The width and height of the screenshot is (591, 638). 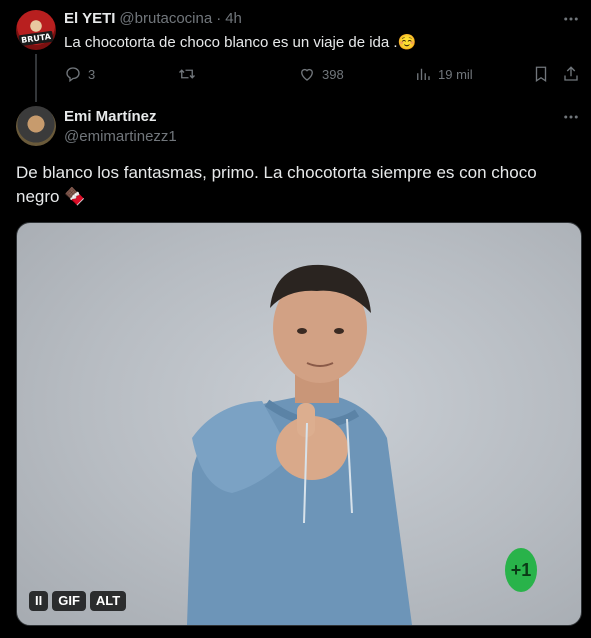 What do you see at coordinates (73, 75) in the screenshot?
I see `reply-icon` at bounding box center [73, 75].